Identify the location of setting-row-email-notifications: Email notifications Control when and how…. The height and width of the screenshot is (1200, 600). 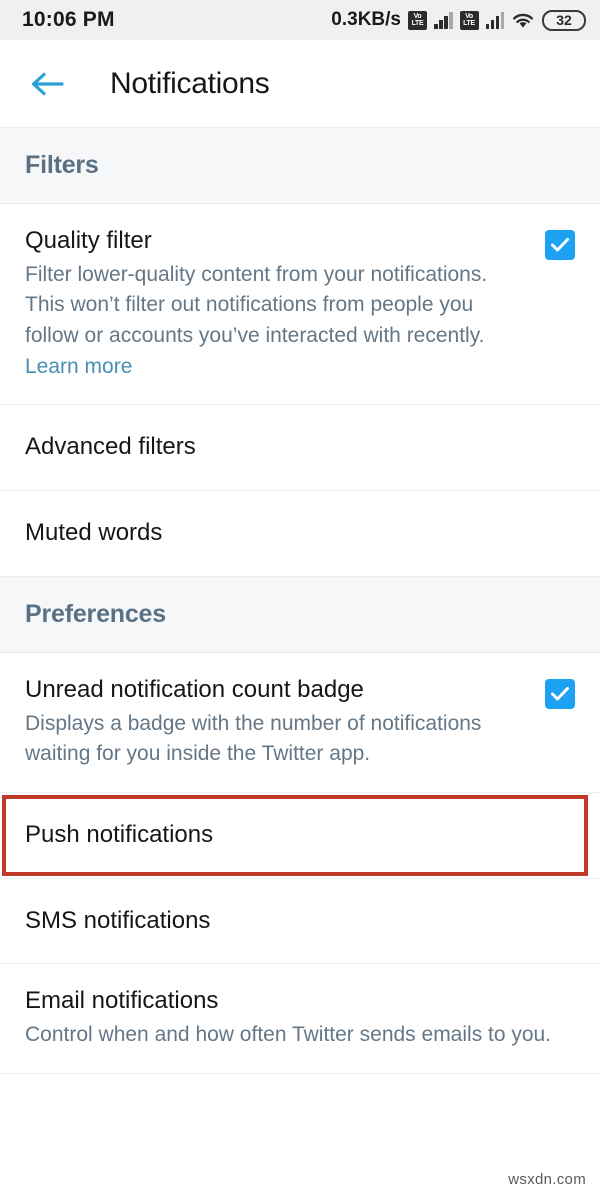
(300, 1019).